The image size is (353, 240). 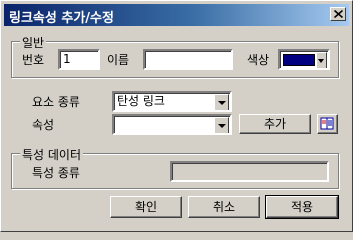 I want to click on color-label: 색상, so click(x=258, y=60).